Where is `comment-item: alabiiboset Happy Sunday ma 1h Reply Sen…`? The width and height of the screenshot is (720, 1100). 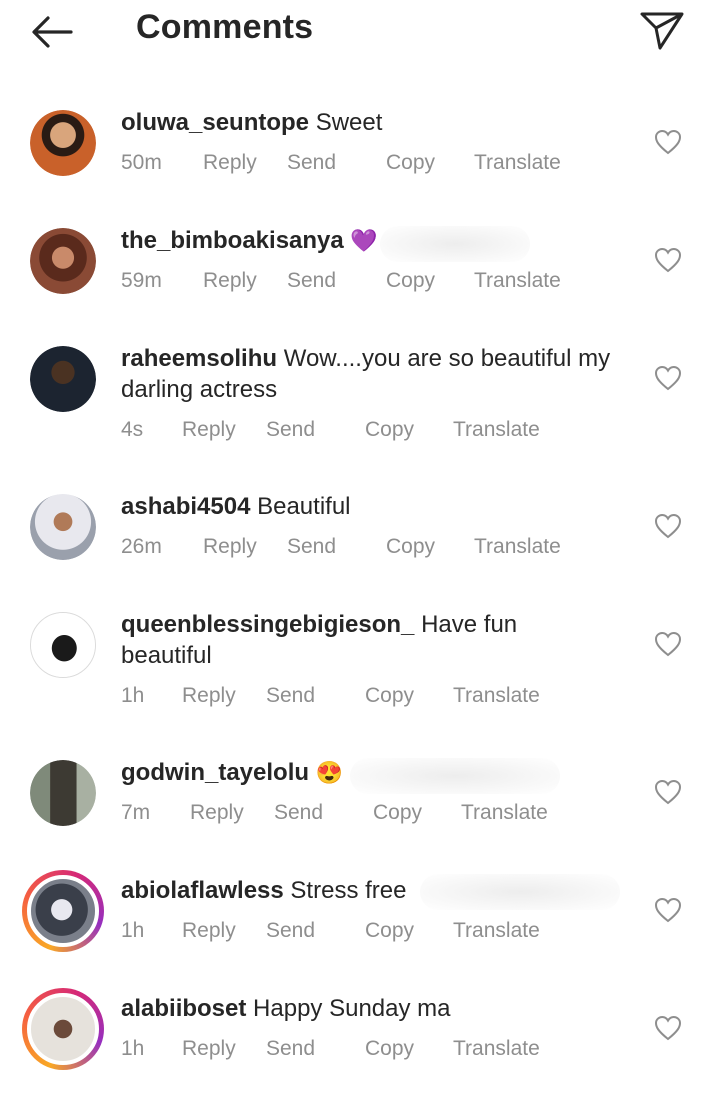
comment-item: alabiiboset Happy Sunday ma 1h Reply Sen… is located at coordinates (360, 1041).